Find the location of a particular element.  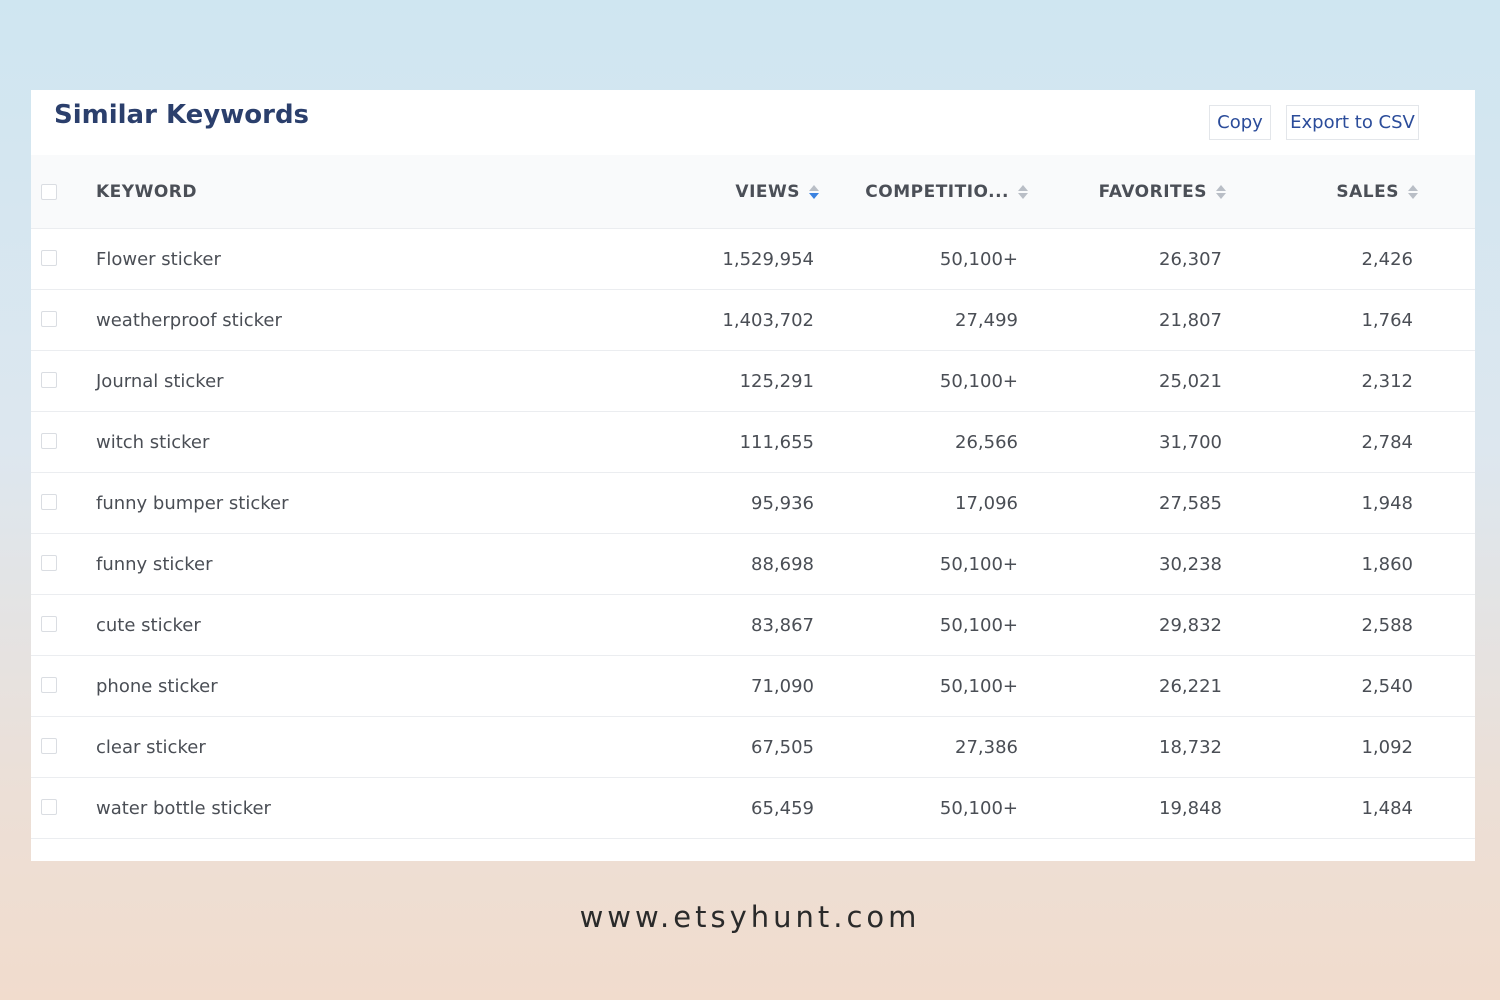

sales-cell: 1,764 is located at coordinates (1387, 320).